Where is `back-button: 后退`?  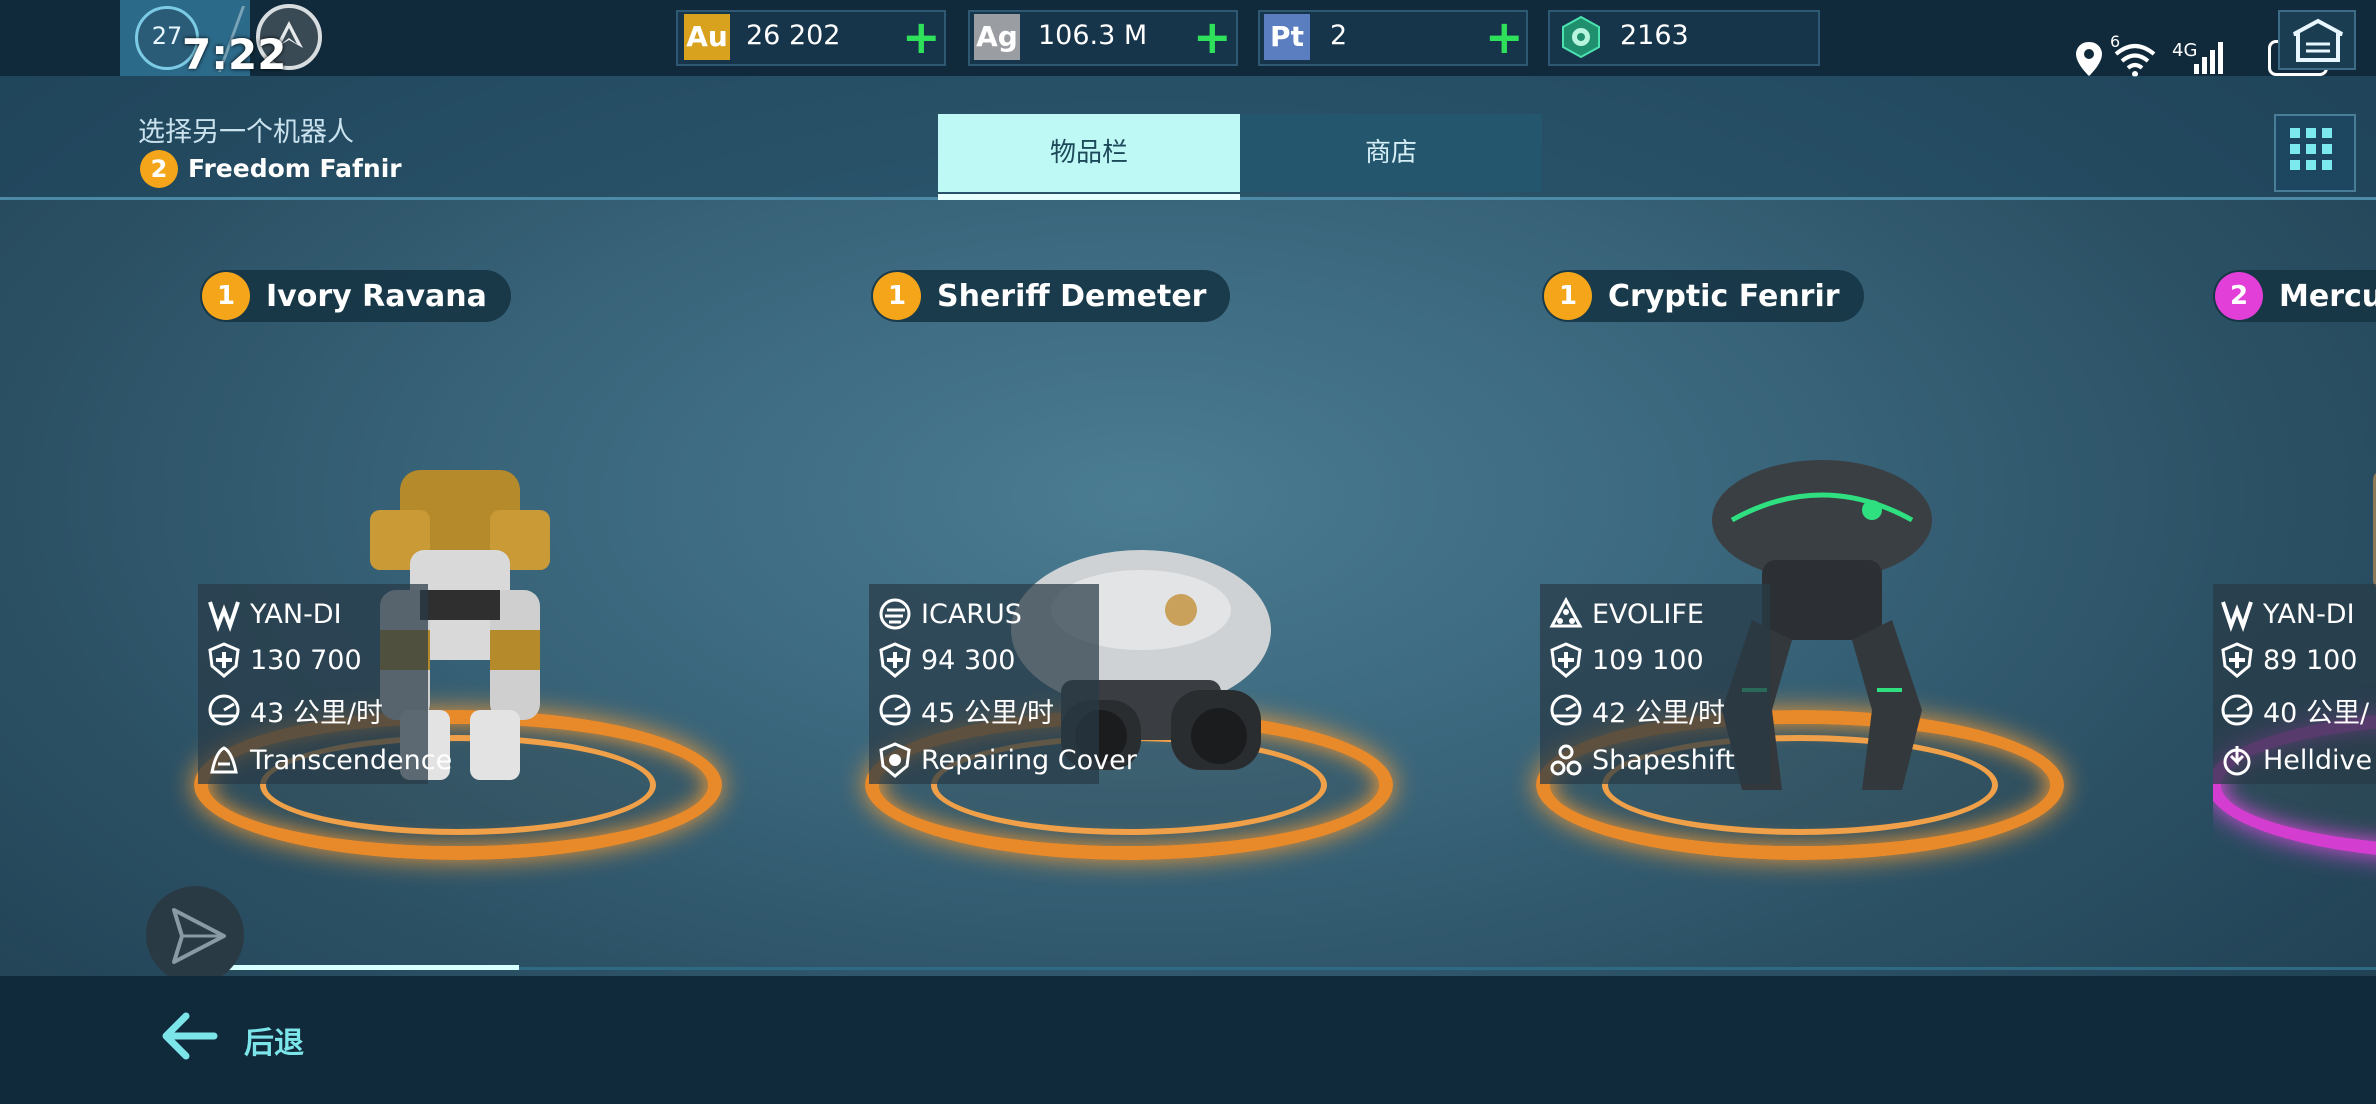 back-button: 后退 is located at coordinates (274, 1040).